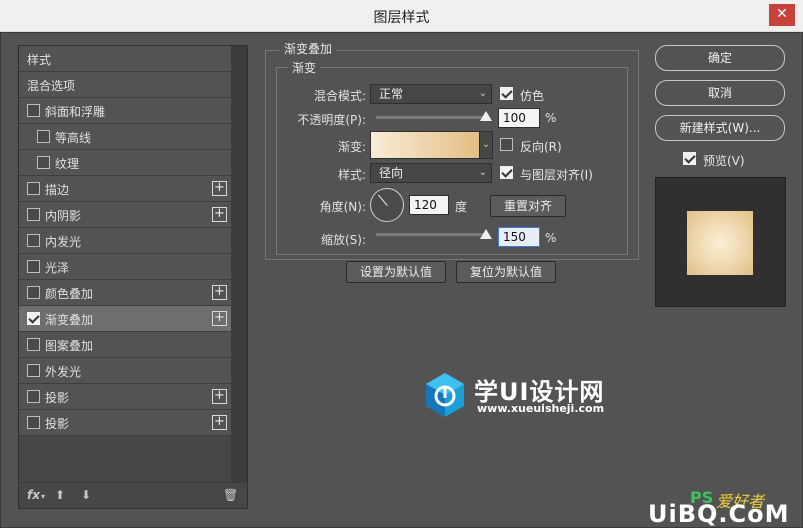 The image size is (803, 528). What do you see at coordinates (339, 96) in the screenshot?
I see `blend-mode-label: 混合模式:` at bounding box center [339, 96].